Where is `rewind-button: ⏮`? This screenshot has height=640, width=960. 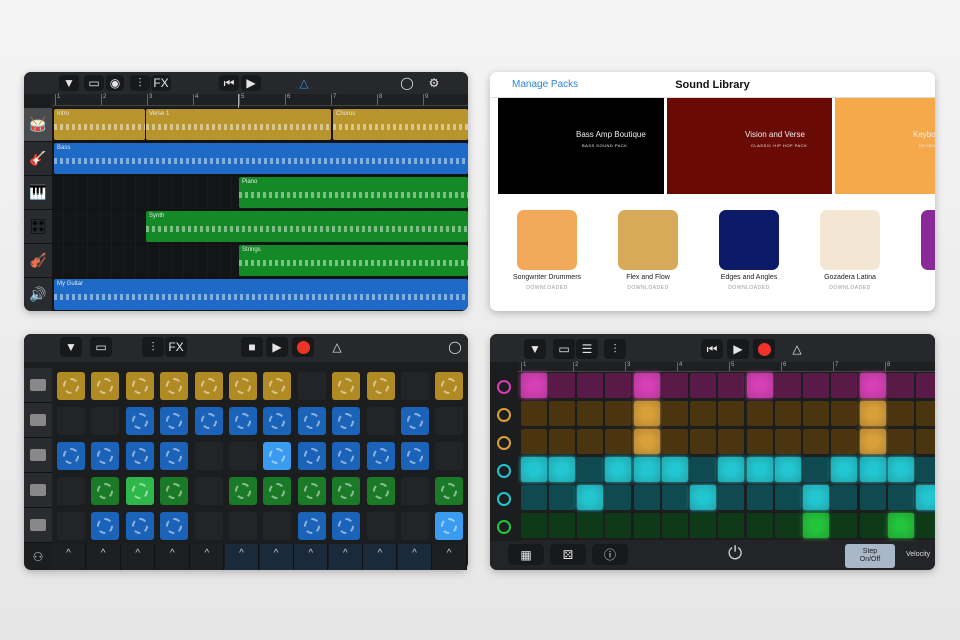
rewind-button: ⏮ is located at coordinates (229, 83).